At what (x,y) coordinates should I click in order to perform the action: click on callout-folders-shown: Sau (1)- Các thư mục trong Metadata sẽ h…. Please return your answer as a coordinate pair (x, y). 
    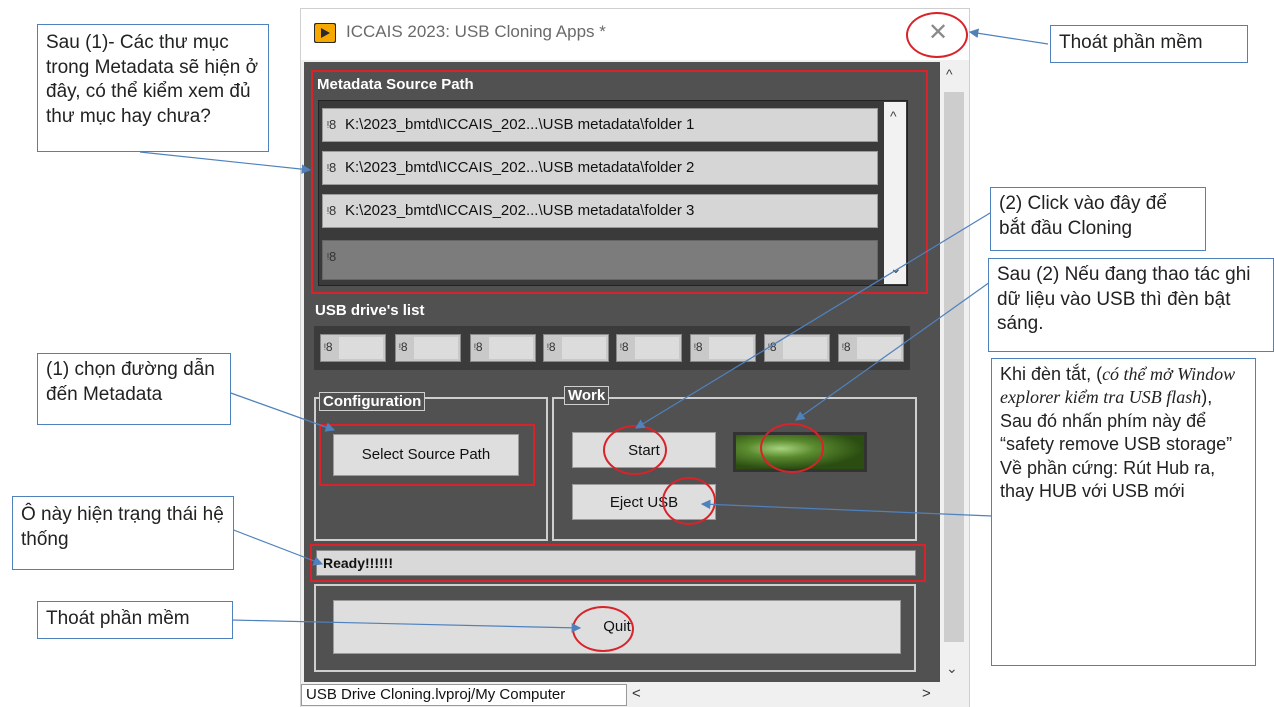
    Looking at the image, I should click on (153, 88).